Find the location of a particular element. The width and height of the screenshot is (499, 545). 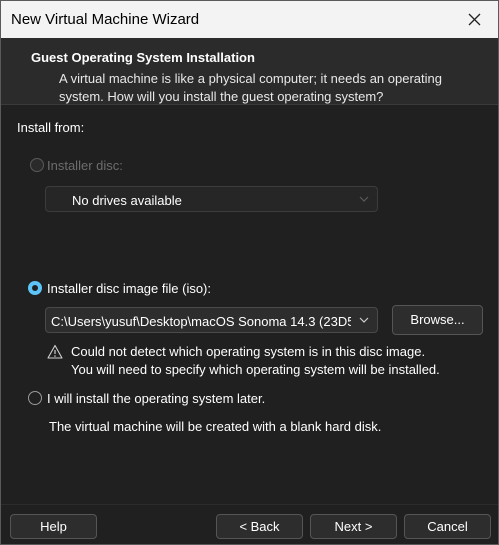

header-title: Guest Operating System Installation is located at coordinates (143, 57).